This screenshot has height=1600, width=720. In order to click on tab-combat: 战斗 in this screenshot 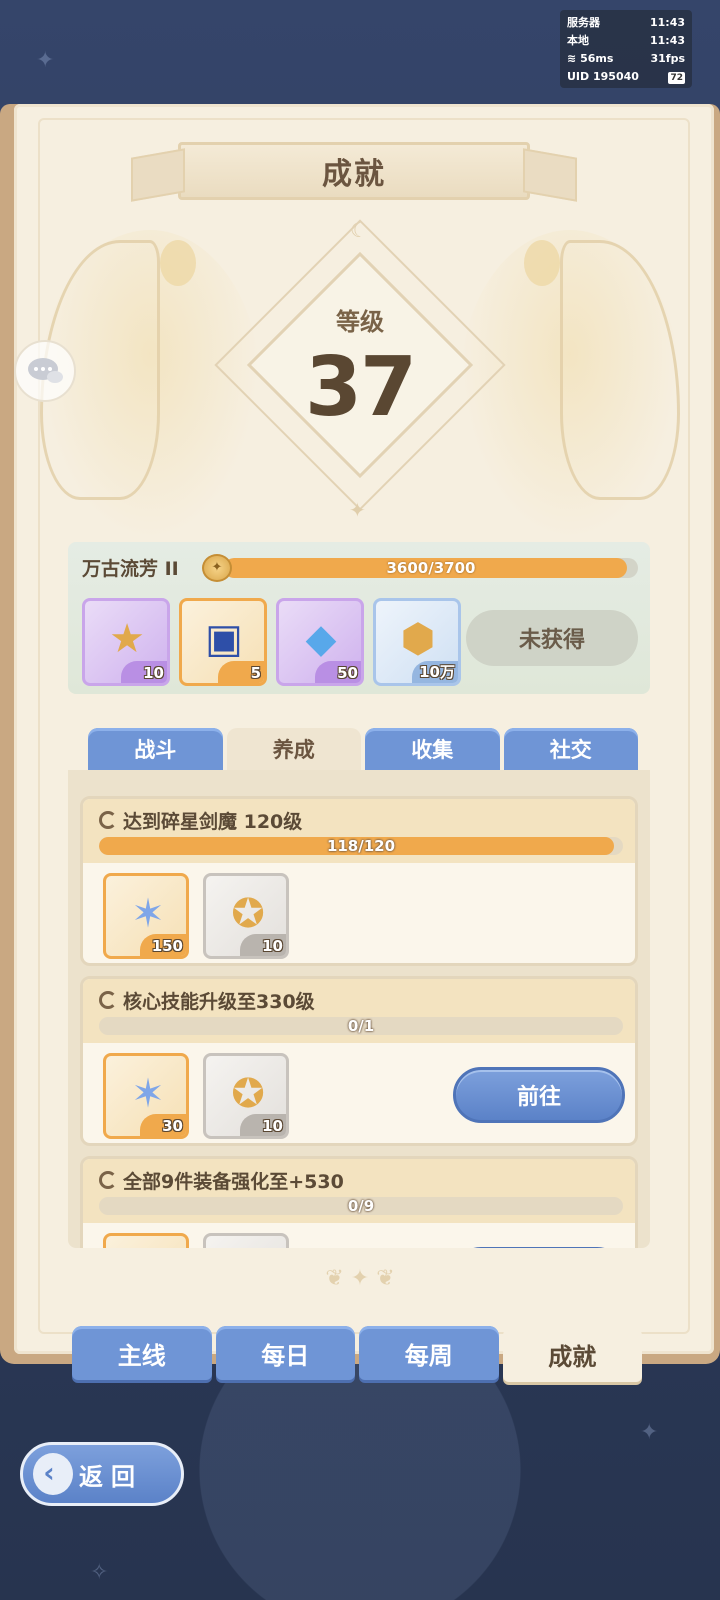, I will do `click(155, 749)`.